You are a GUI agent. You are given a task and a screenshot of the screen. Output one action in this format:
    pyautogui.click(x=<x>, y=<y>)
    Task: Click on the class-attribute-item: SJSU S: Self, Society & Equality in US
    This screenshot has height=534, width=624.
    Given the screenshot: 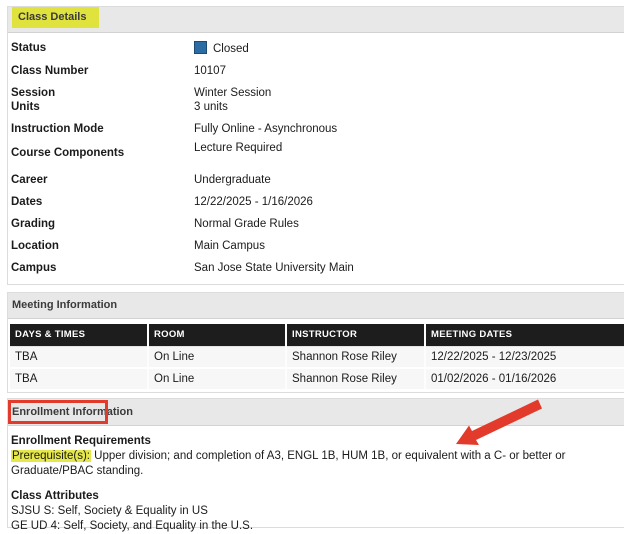 What is the action you would take?
    pyautogui.click(x=109, y=511)
    